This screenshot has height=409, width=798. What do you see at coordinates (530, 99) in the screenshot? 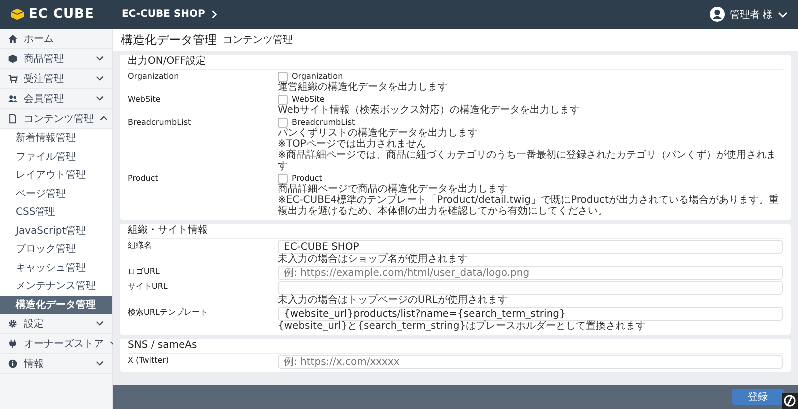
I see `checkbox: WebSite` at bounding box center [530, 99].